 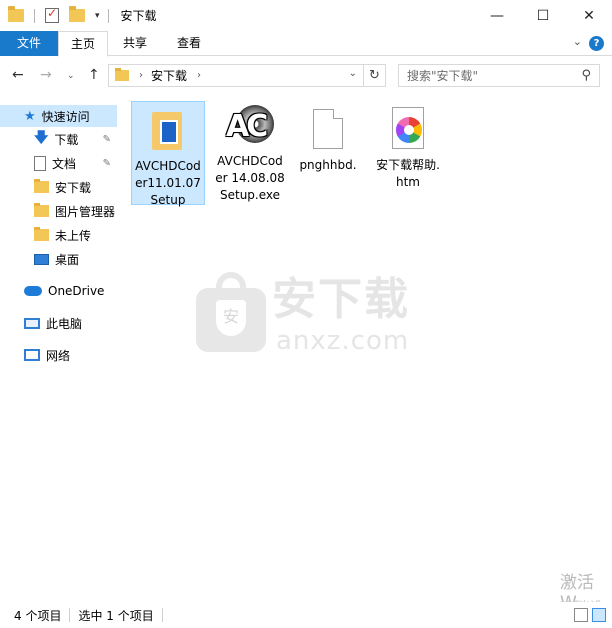 I want to click on window-title: 安下载, so click(x=138, y=16).